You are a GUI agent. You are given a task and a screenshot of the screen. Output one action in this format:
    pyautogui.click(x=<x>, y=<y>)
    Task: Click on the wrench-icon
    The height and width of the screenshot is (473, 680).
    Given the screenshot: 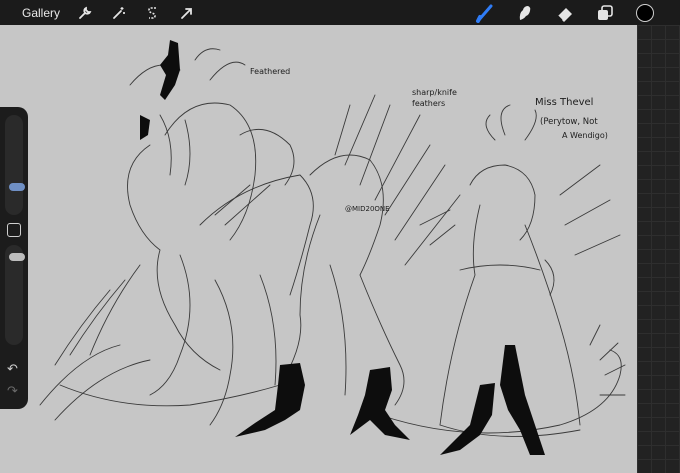 What is the action you would take?
    pyautogui.click(x=85, y=13)
    